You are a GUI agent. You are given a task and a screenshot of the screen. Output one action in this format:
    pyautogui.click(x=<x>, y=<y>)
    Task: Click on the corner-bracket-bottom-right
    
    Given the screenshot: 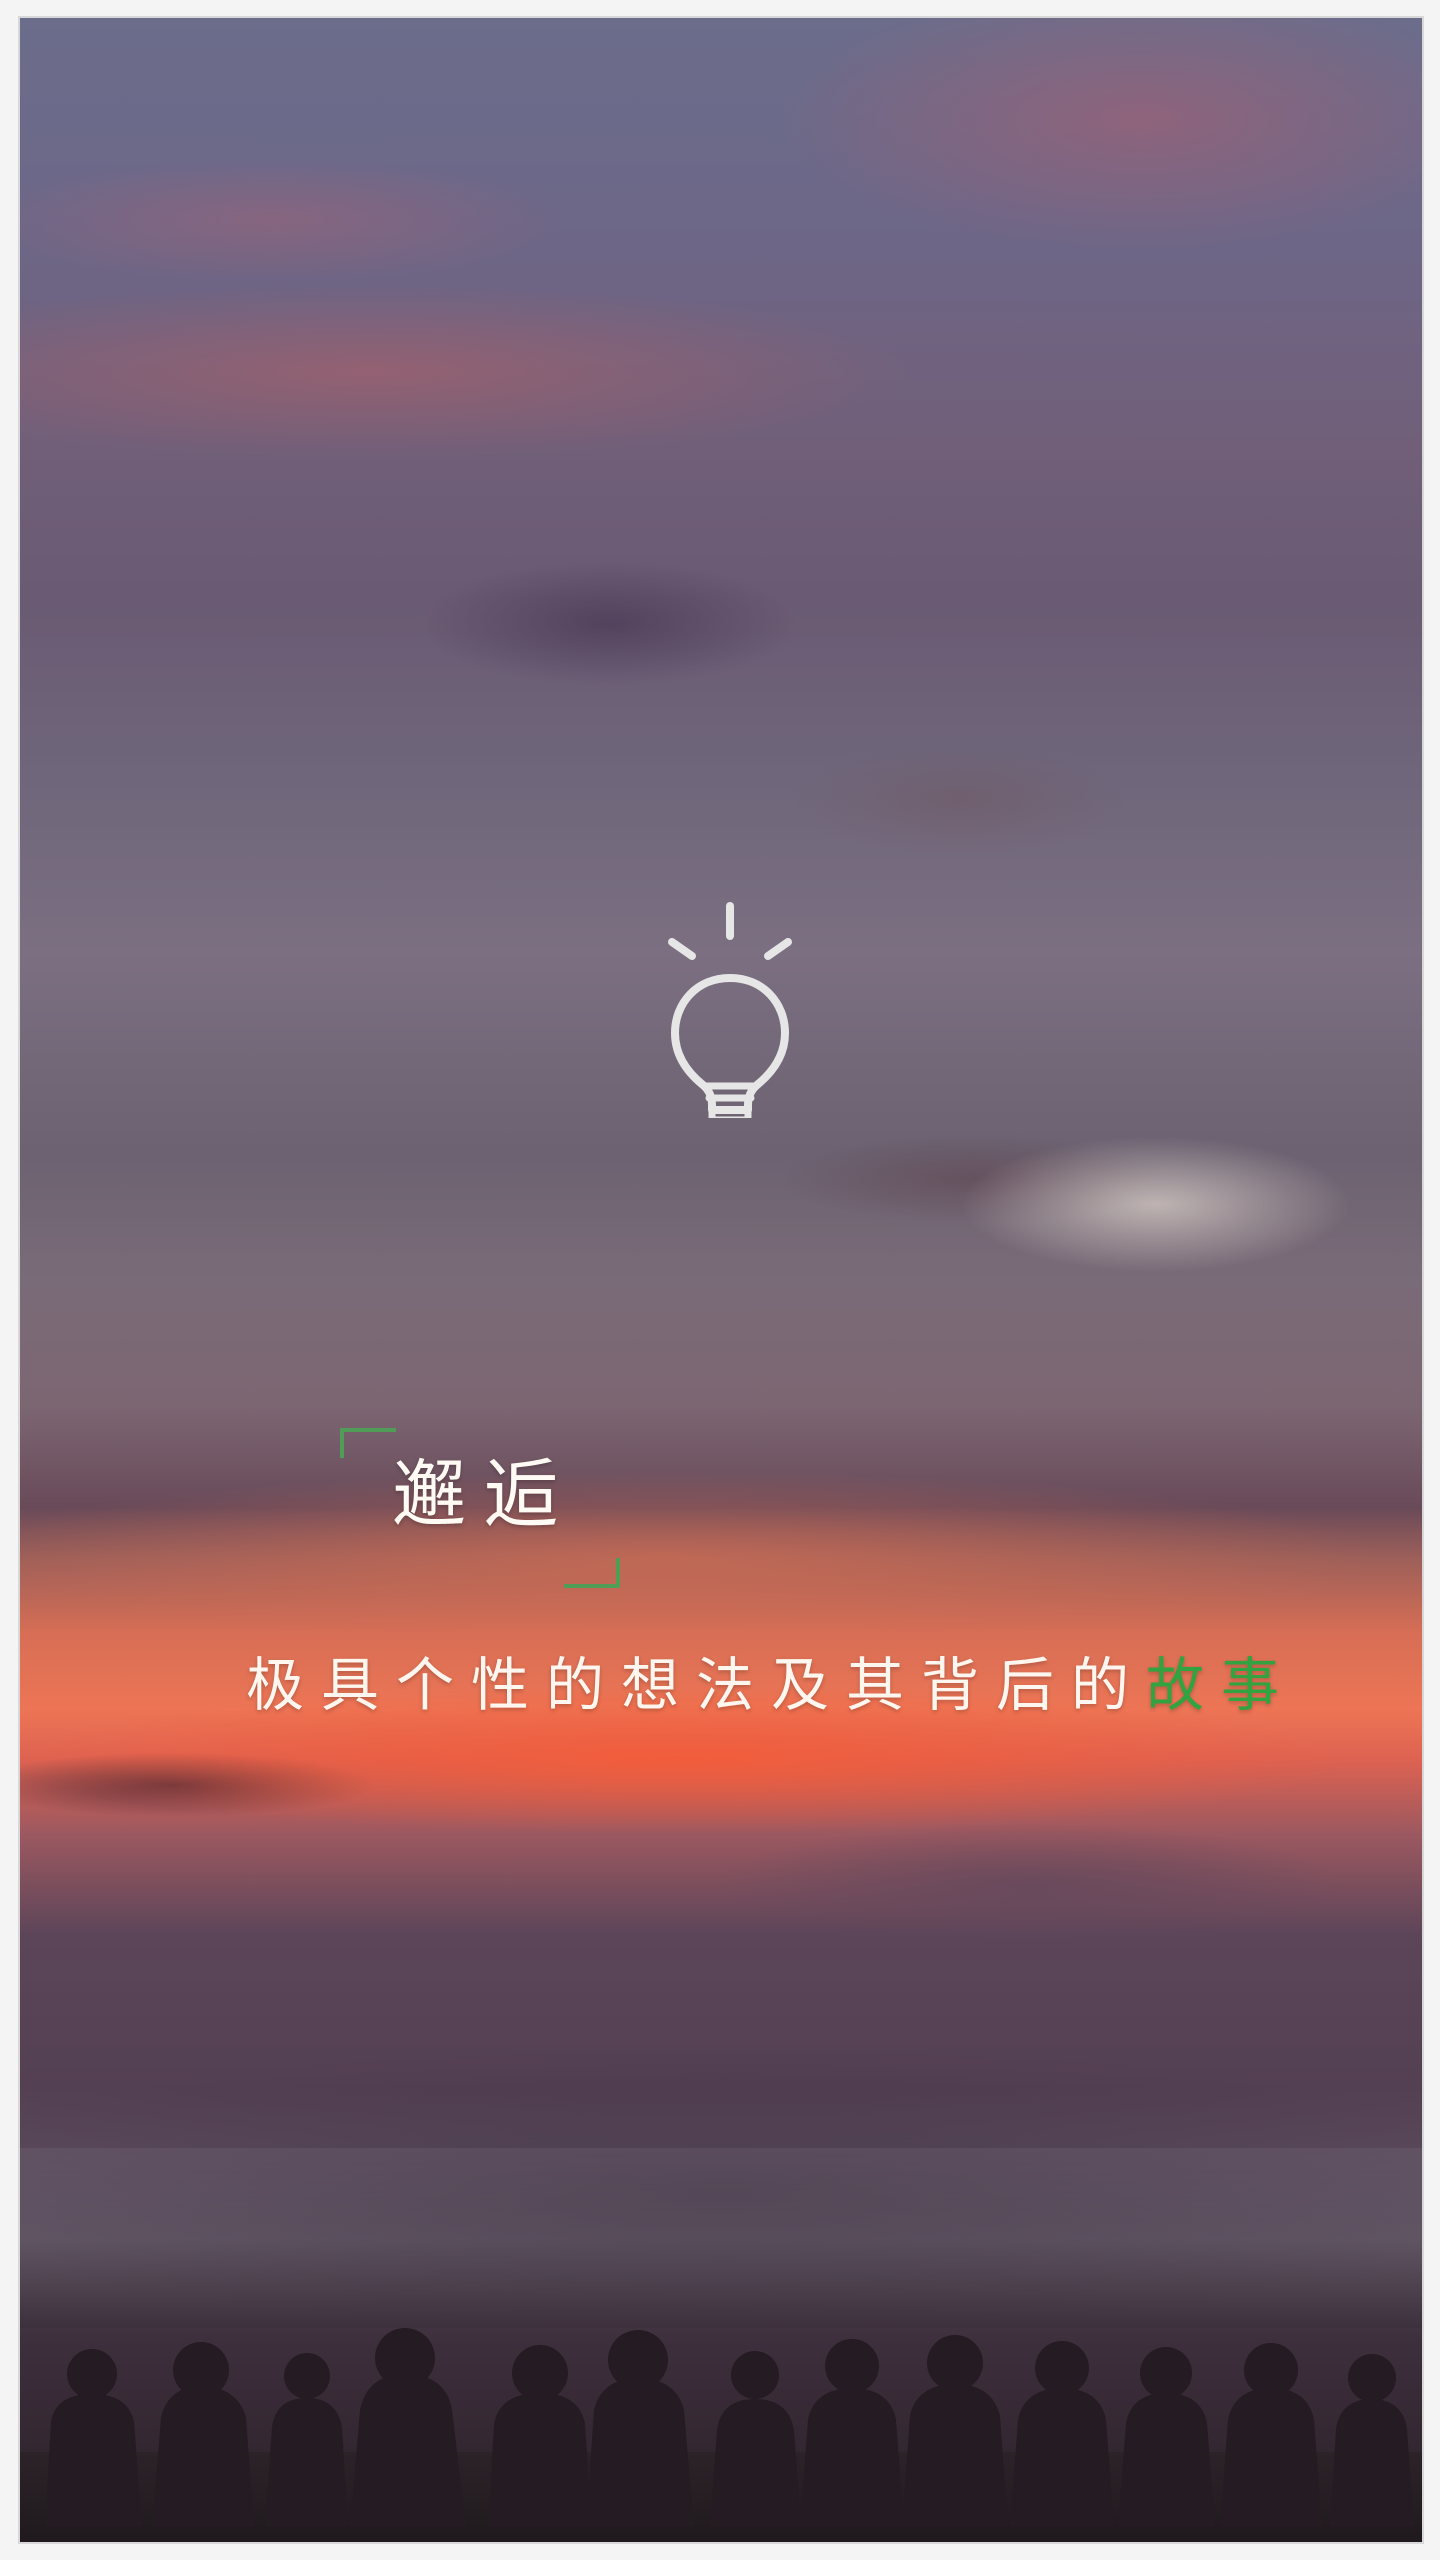 What is the action you would take?
    pyautogui.click(x=592, y=1573)
    